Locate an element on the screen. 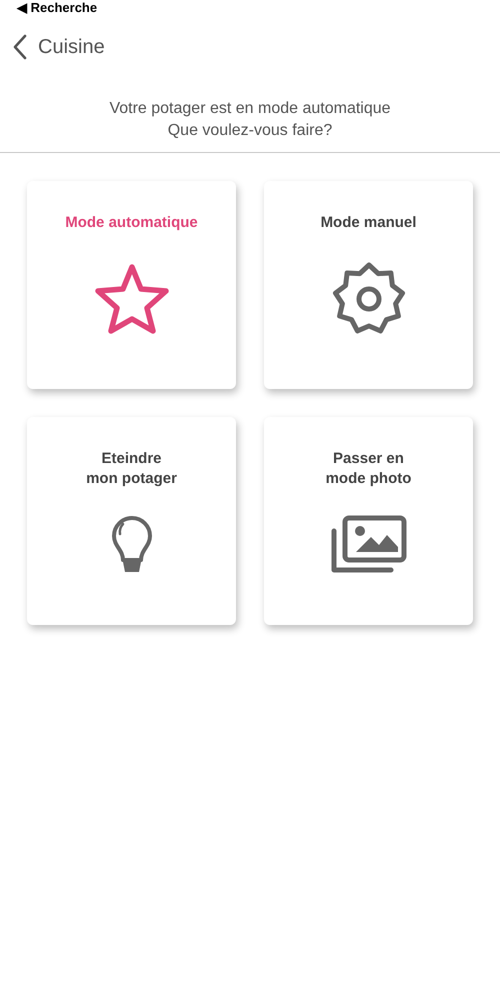 This screenshot has height=1000, width=500. mode-card: Mode manuel is located at coordinates (368, 285).